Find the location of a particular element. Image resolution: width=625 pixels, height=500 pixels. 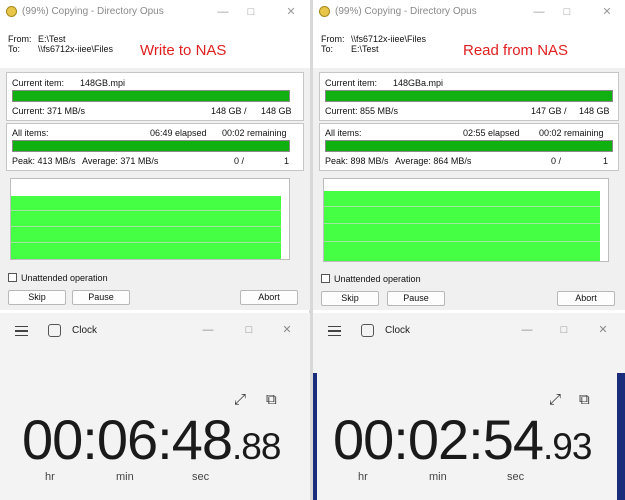

time-fraction: .93 is located at coordinates (567, 446).